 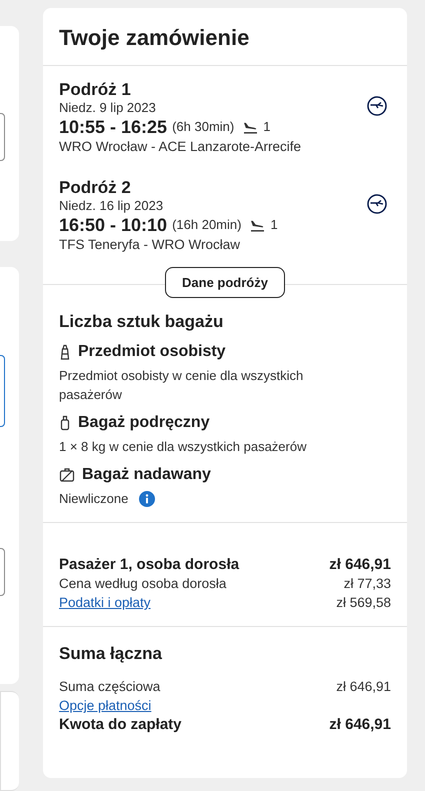 What do you see at coordinates (152, 352) in the screenshot?
I see `baggage-title: Przedmiot osobisty` at bounding box center [152, 352].